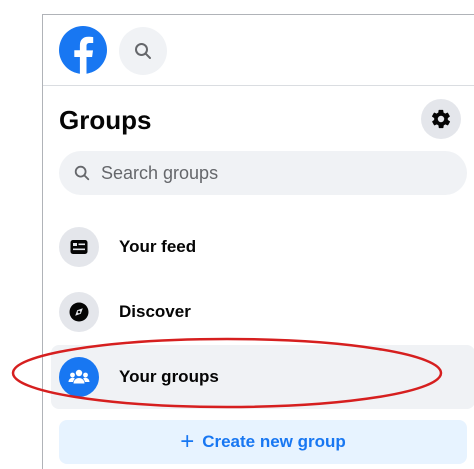 This screenshot has width=474, height=469. I want to click on gear-icon, so click(441, 119).